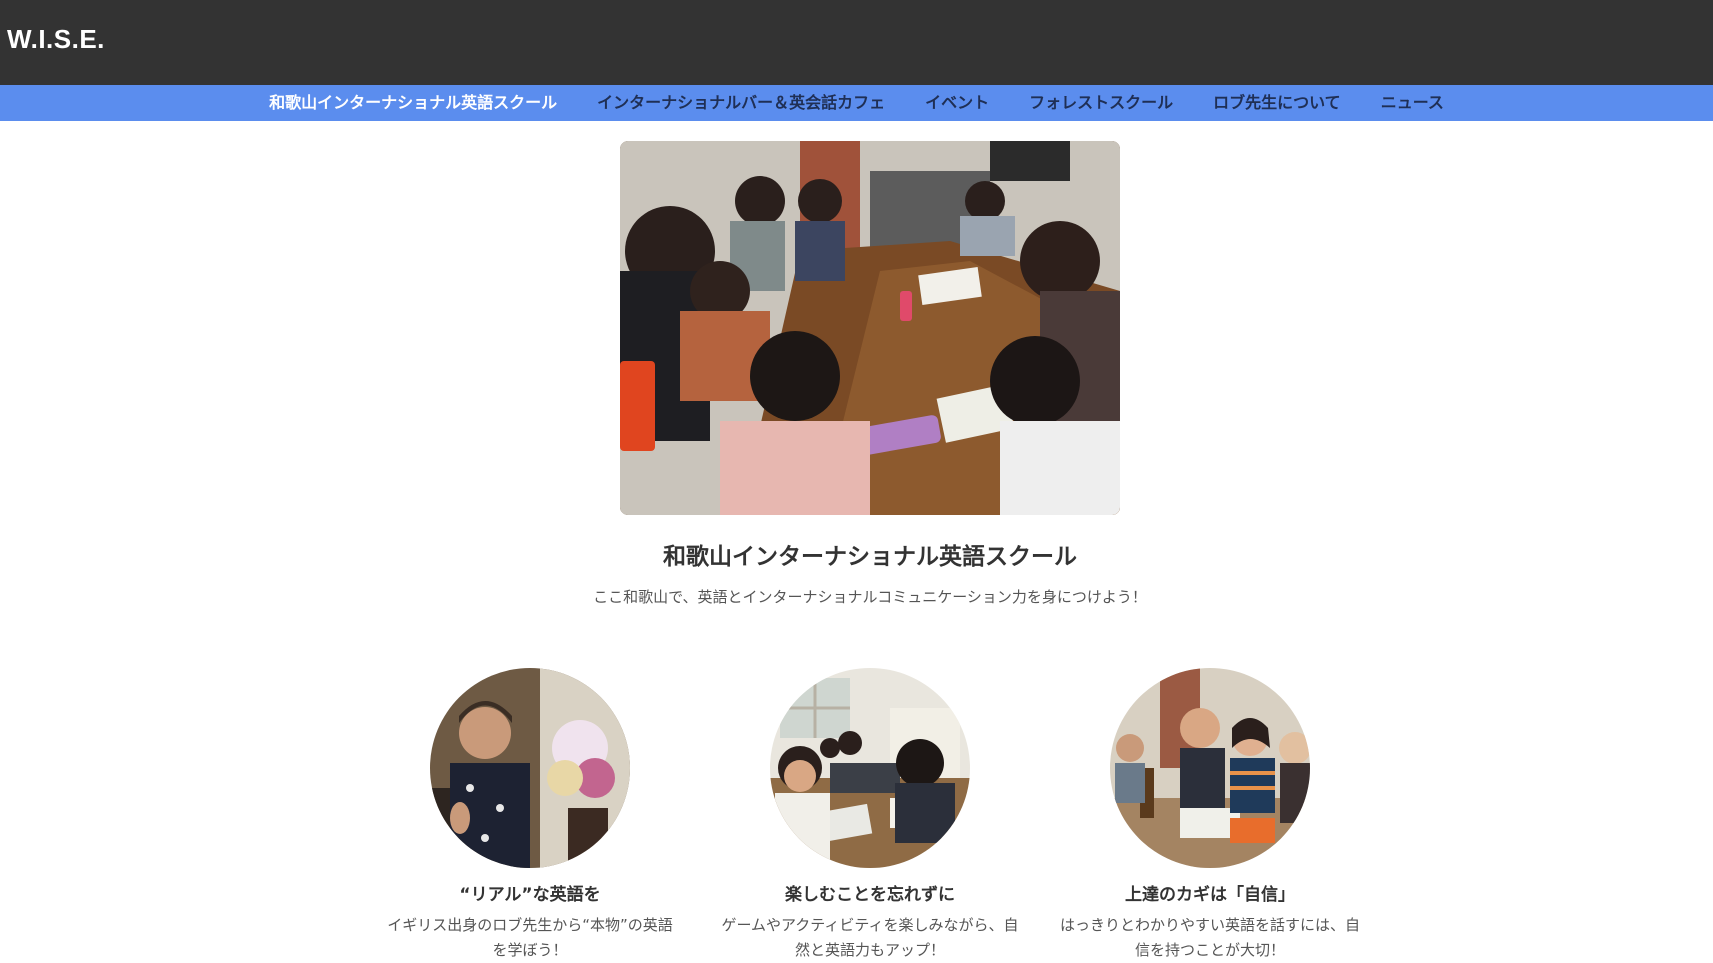 The height and width of the screenshot is (963, 1713). I want to click on feature-title: “リアル”な英語を, so click(530, 895).